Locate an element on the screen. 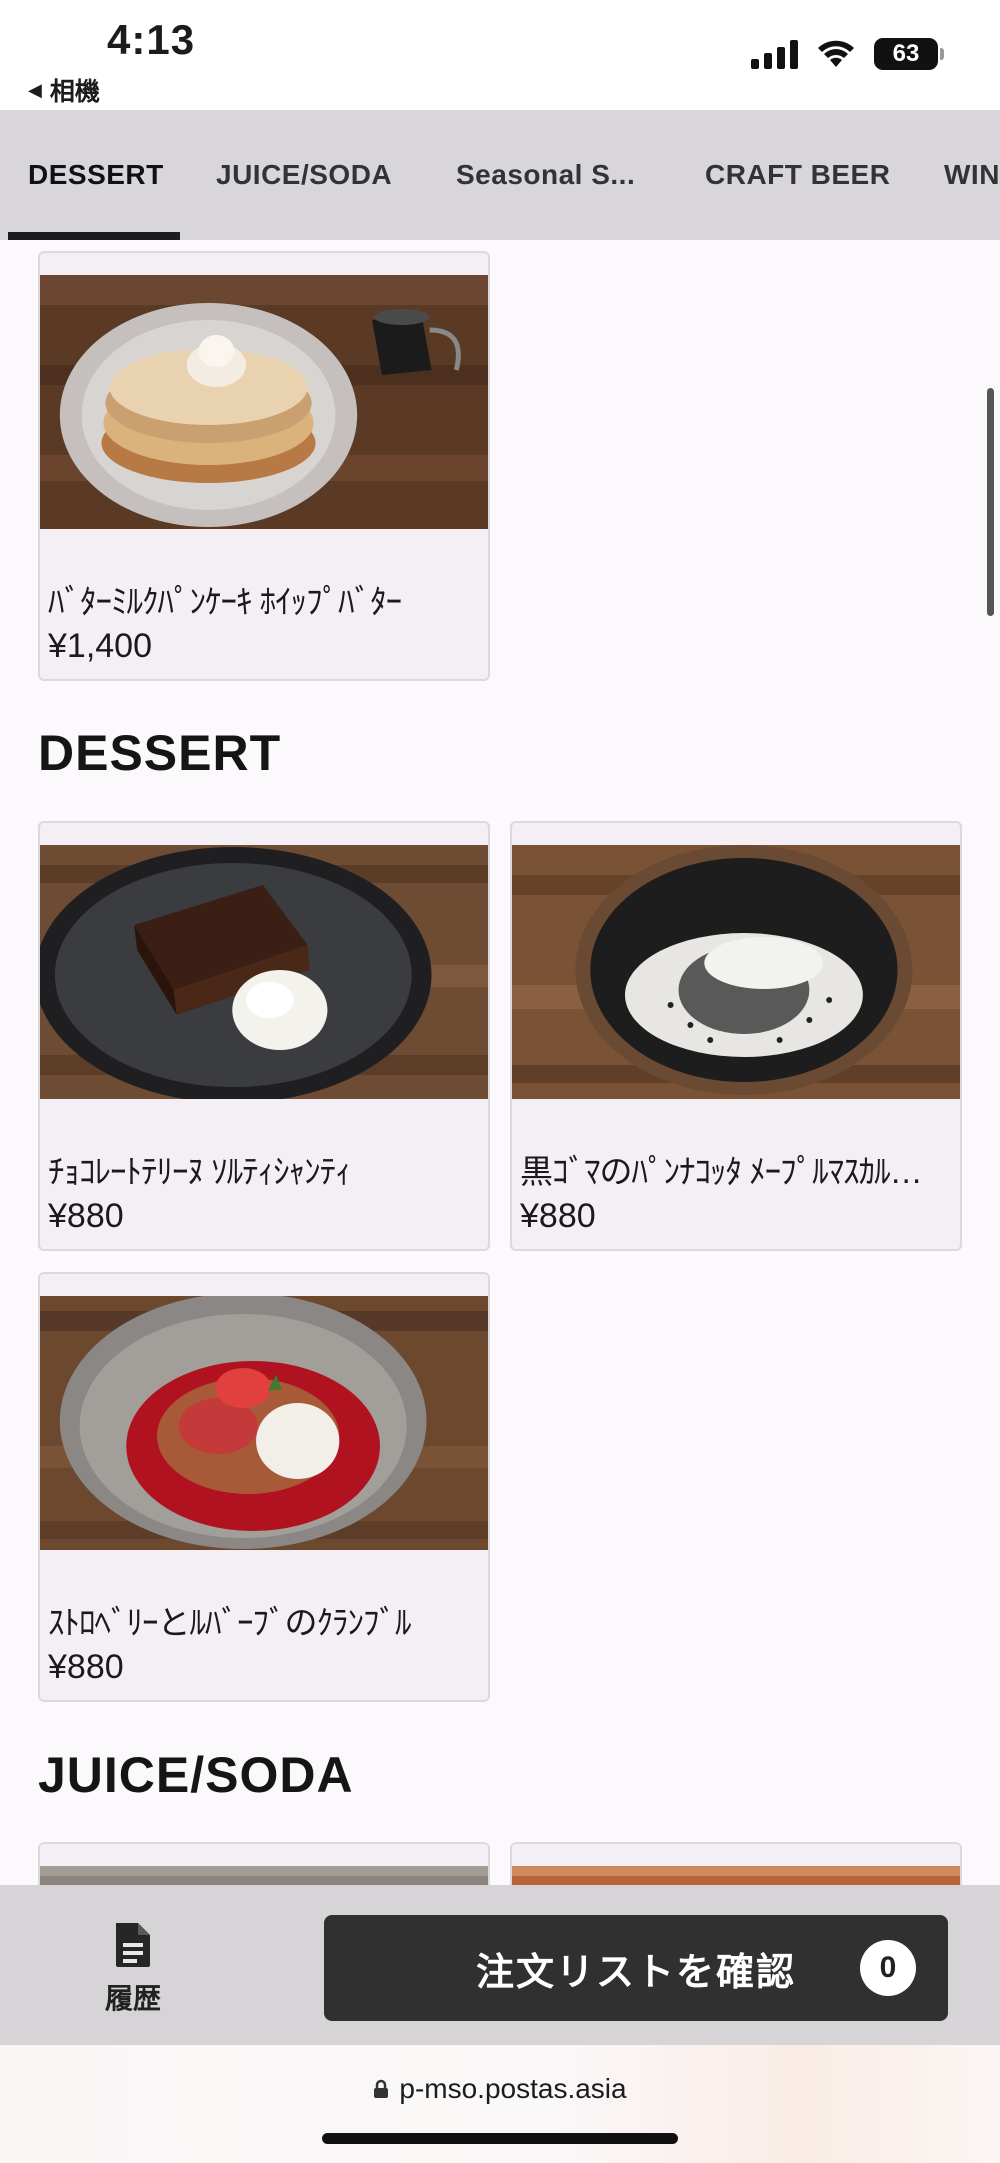 Image resolution: width=1000 pixels, height=2163 pixels. menu-item-card-pancake: ﾊﾞﾀｰﾐﾙｸﾊﾟﾝｹｰｷ ﾎｲｯﾌﾟﾊﾞﾀｰ ¥1,400 is located at coordinates (264, 466).